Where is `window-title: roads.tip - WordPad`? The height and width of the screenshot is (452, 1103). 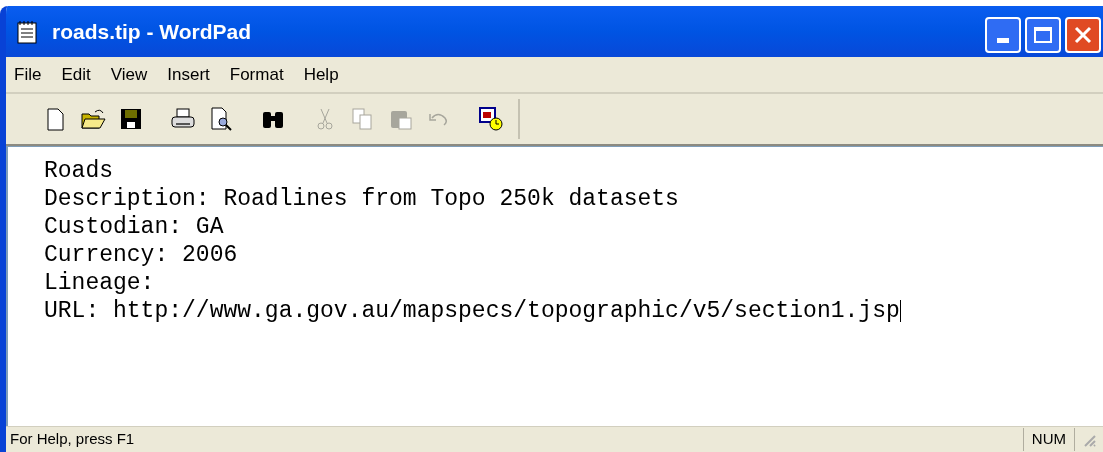
window-title: roads.tip - WordPad is located at coordinates (152, 31).